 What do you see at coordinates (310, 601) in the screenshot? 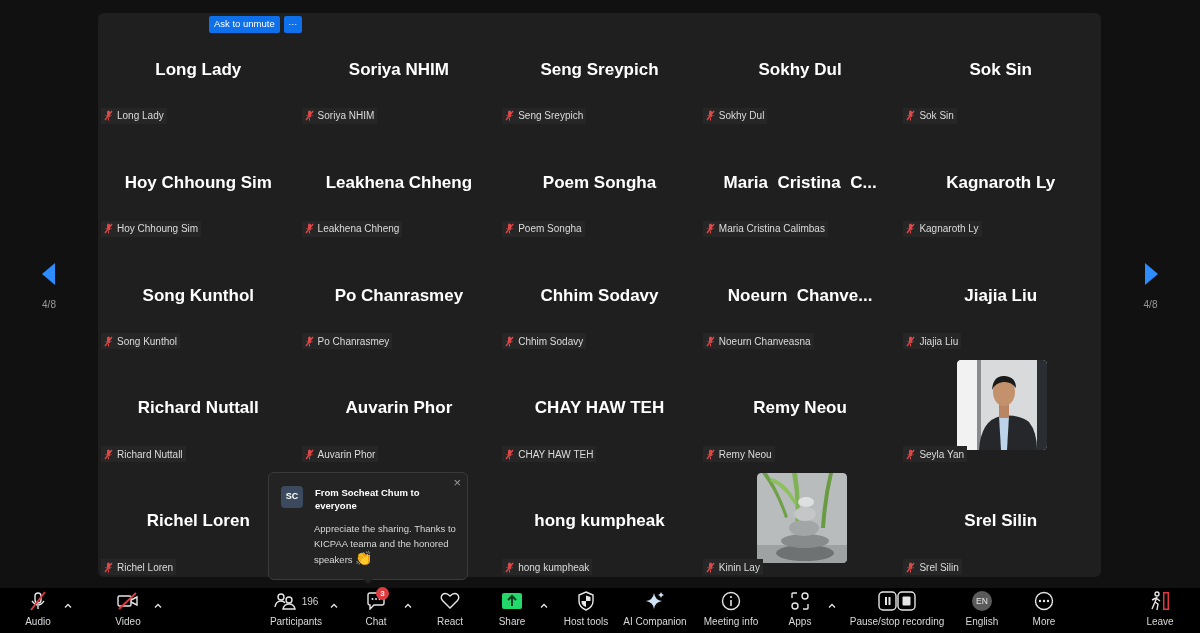
I see `participant-count: 196` at bounding box center [310, 601].